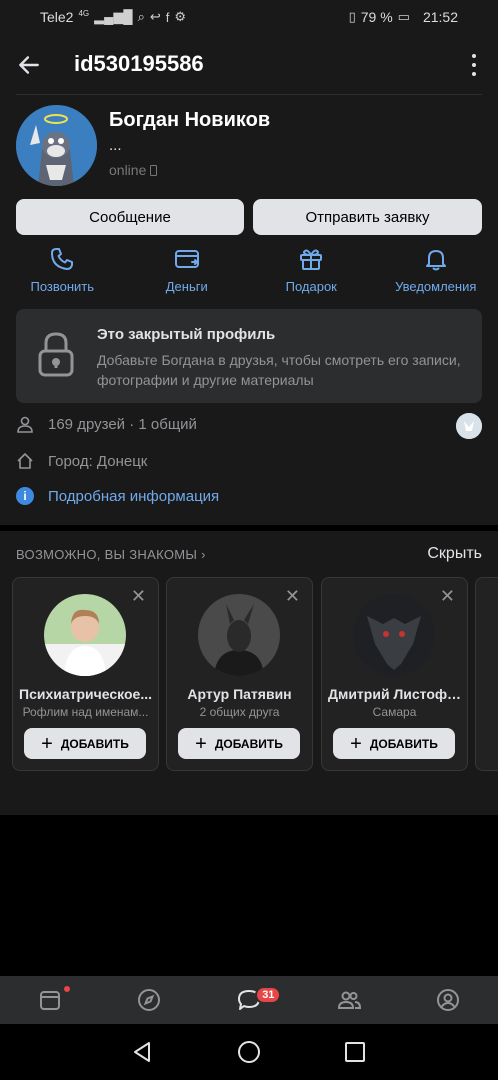 This screenshot has height=1080, width=498. I want to click on phone-icon, so click(62, 259).